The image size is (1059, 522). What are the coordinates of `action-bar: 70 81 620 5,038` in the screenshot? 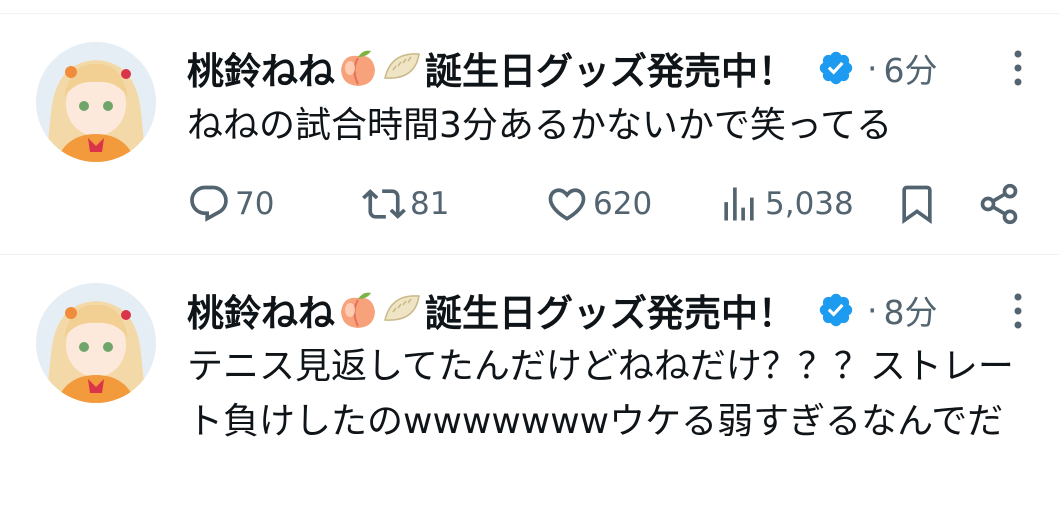 It's located at (607, 204).